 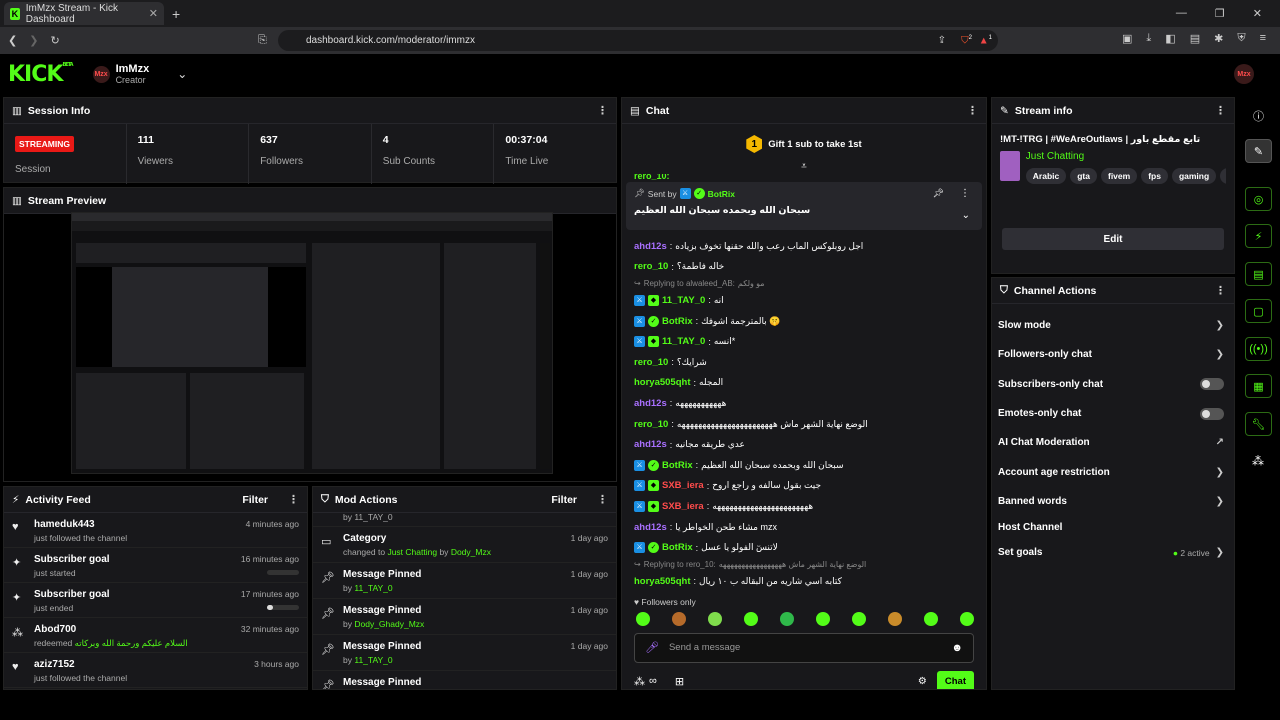 I want to click on extensions-icon: ✱, so click(x=1218, y=38).